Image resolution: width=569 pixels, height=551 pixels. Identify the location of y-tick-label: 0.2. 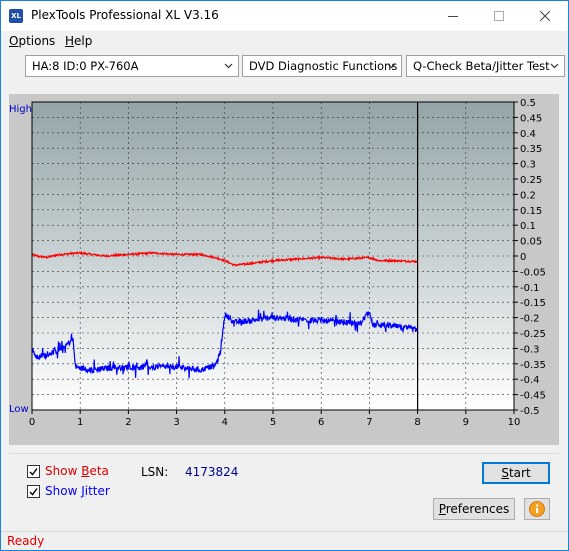
(528, 195).